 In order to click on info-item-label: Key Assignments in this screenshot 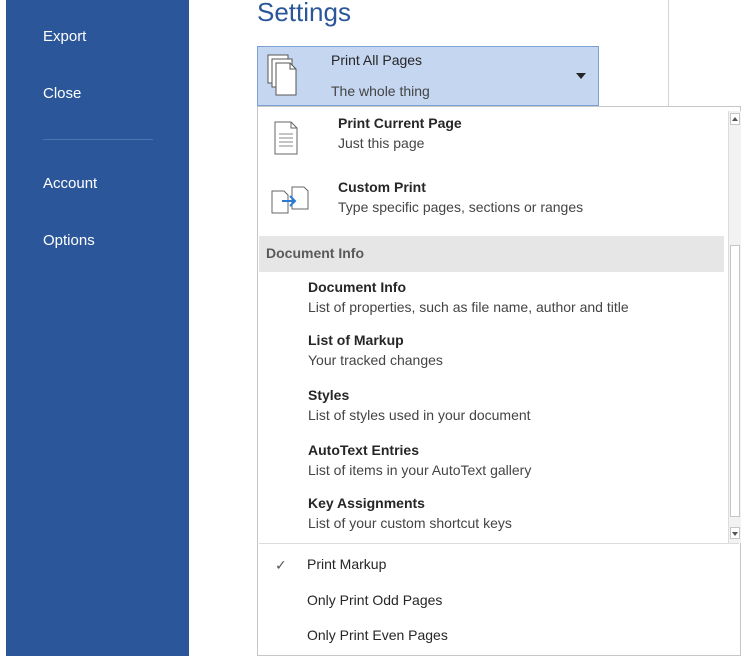, I will do `click(366, 503)`.